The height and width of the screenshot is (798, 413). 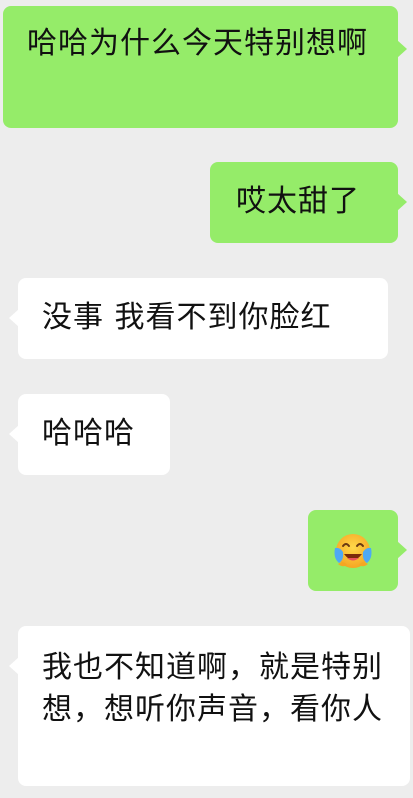 What do you see at coordinates (298, 201) in the screenshot?
I see `message-text: 哎太甜了` at bounding box center [298, 201].